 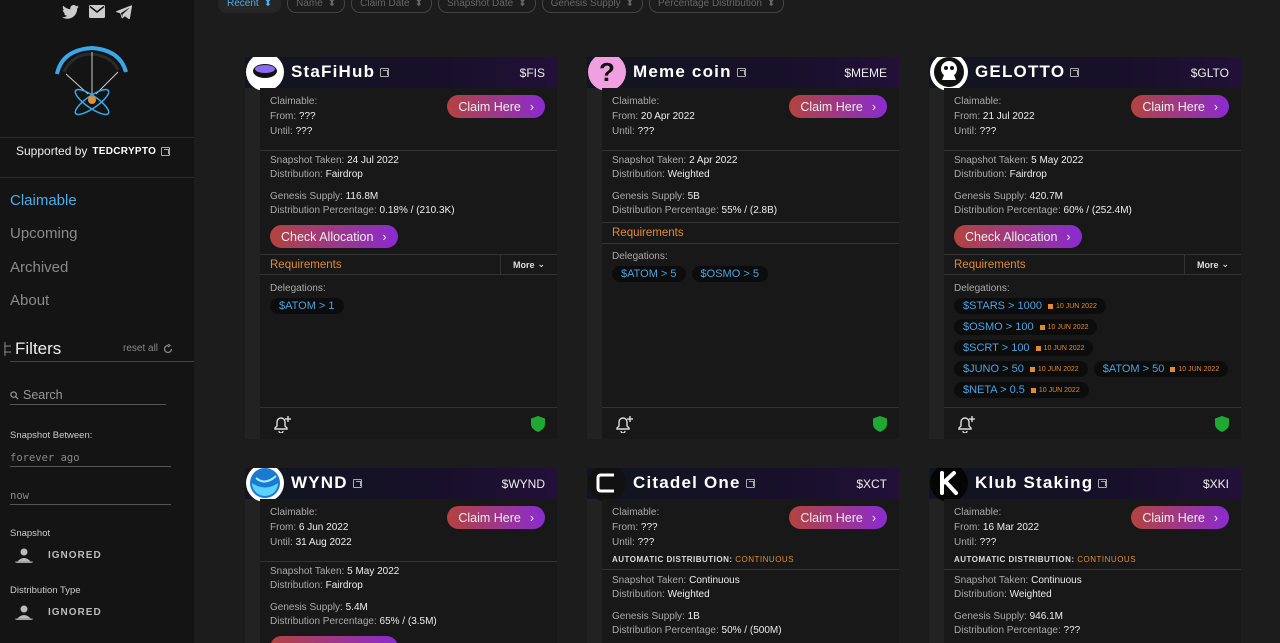 I want to click on delegation-chips: $ATOM > 1, so click(x=310, y=308).